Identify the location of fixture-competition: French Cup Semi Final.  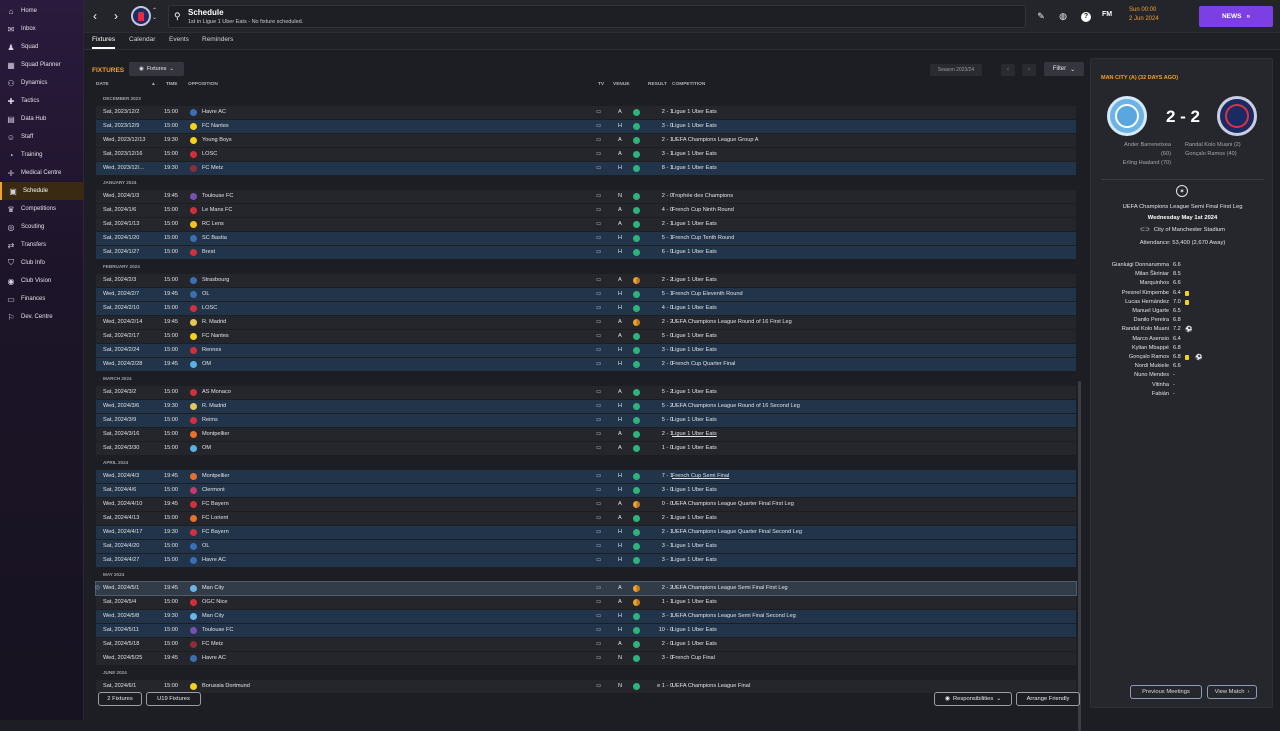
(700, 476).